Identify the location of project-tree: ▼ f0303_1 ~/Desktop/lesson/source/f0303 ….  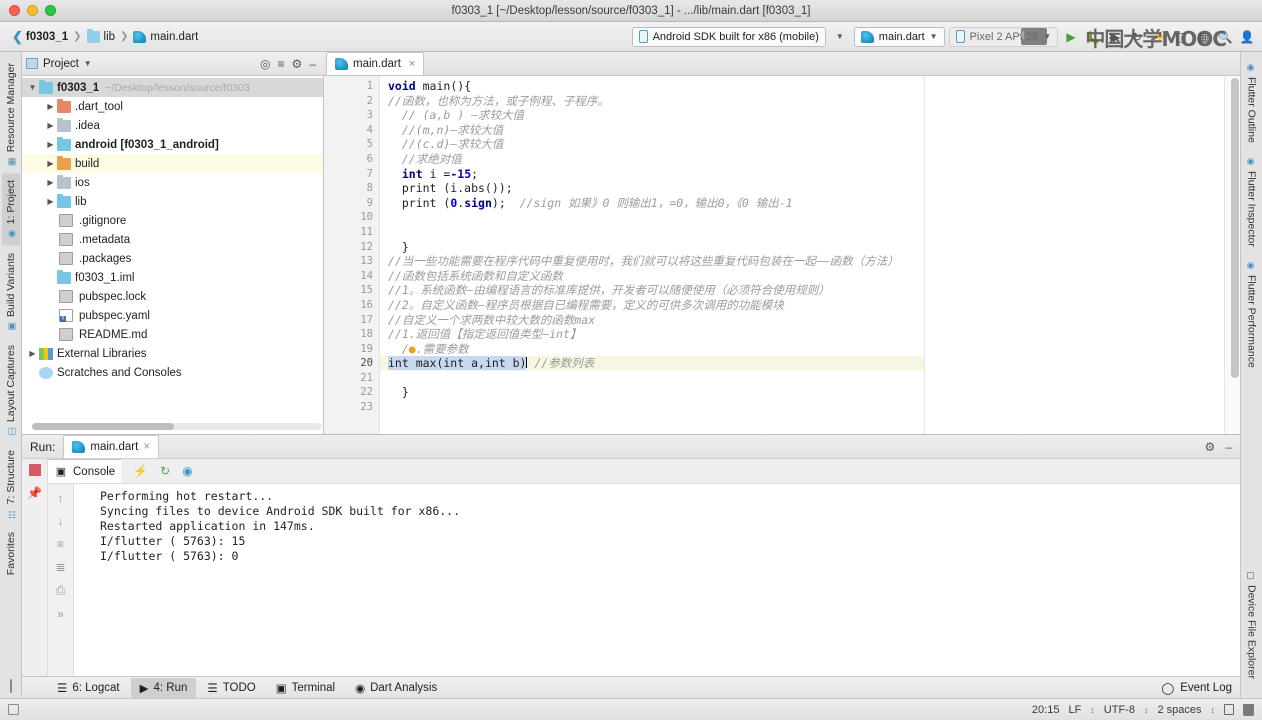
(173, 255).